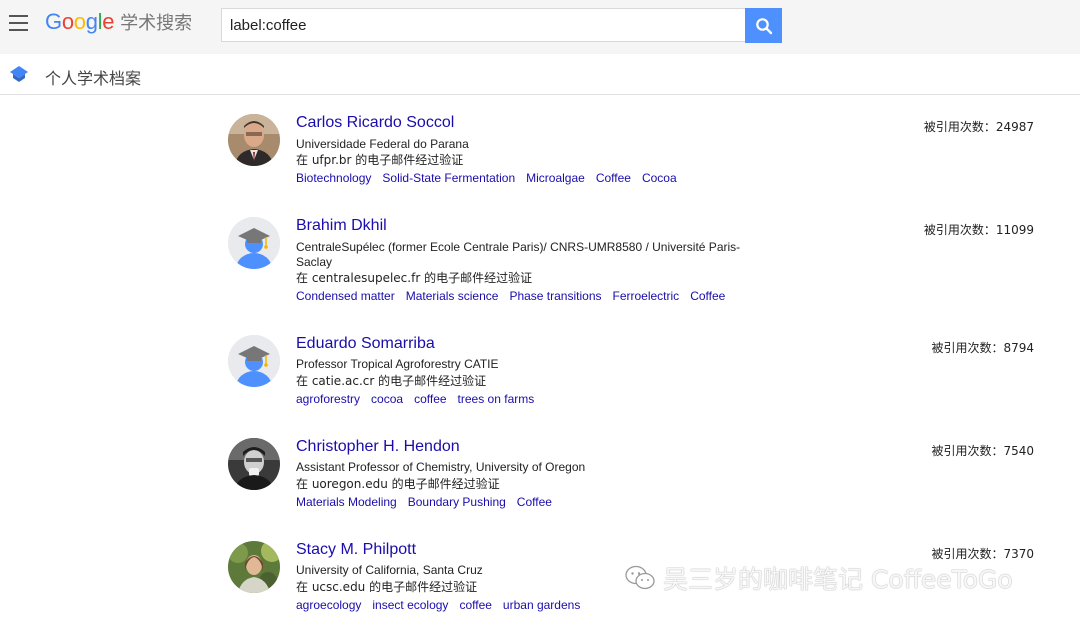 The height and width of the screenshot is (625, 1080). What do you see at coordinates (387, 399) in the screenshot?
I see `interest-tag: cocoa` at bounding box center [387, 399].